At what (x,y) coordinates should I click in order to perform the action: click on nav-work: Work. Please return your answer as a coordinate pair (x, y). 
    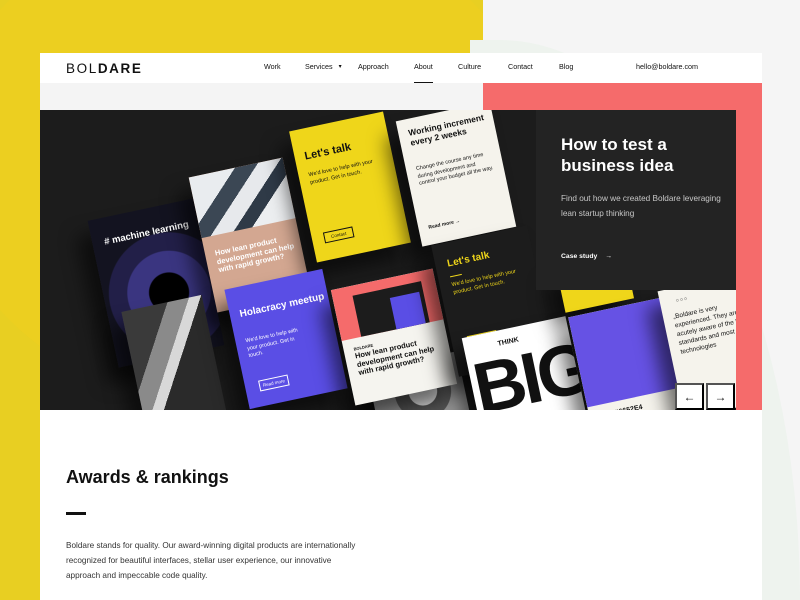
    Looking at the image, I should click on (272, 66).